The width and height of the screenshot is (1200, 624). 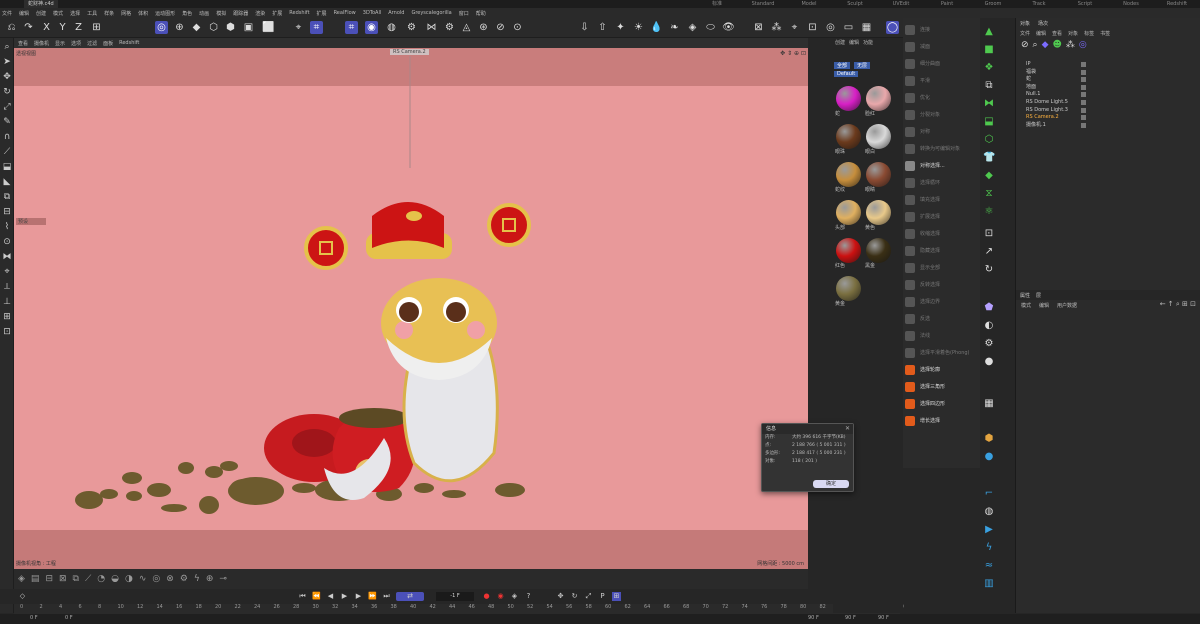 What do you see at coordinates (196, 27) in the screenshot?
I see `cube-icon: ◆` at bounding box center [196, 27].